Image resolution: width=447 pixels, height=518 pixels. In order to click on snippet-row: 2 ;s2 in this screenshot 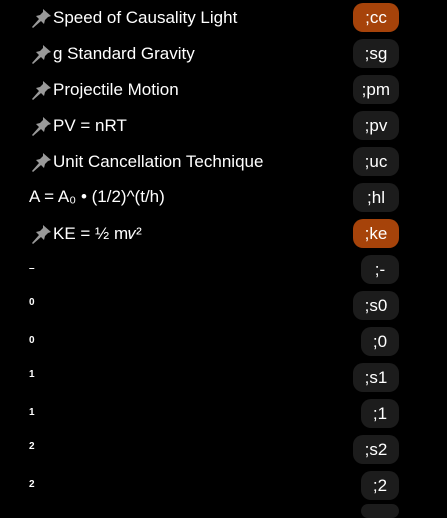, I will do `click(223, 453)`.